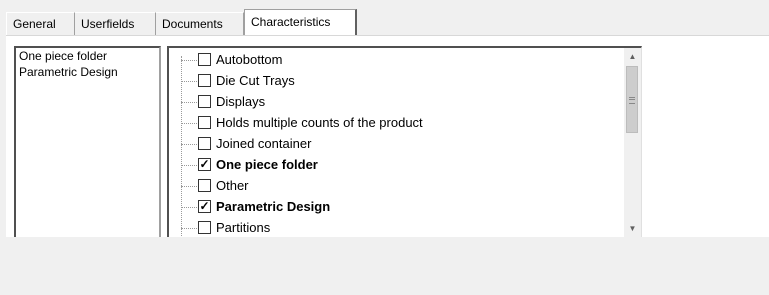 The height and width of the screenshot is (295, 769). I want to click on tree-node-label: Autobottom, so click(249, 59).